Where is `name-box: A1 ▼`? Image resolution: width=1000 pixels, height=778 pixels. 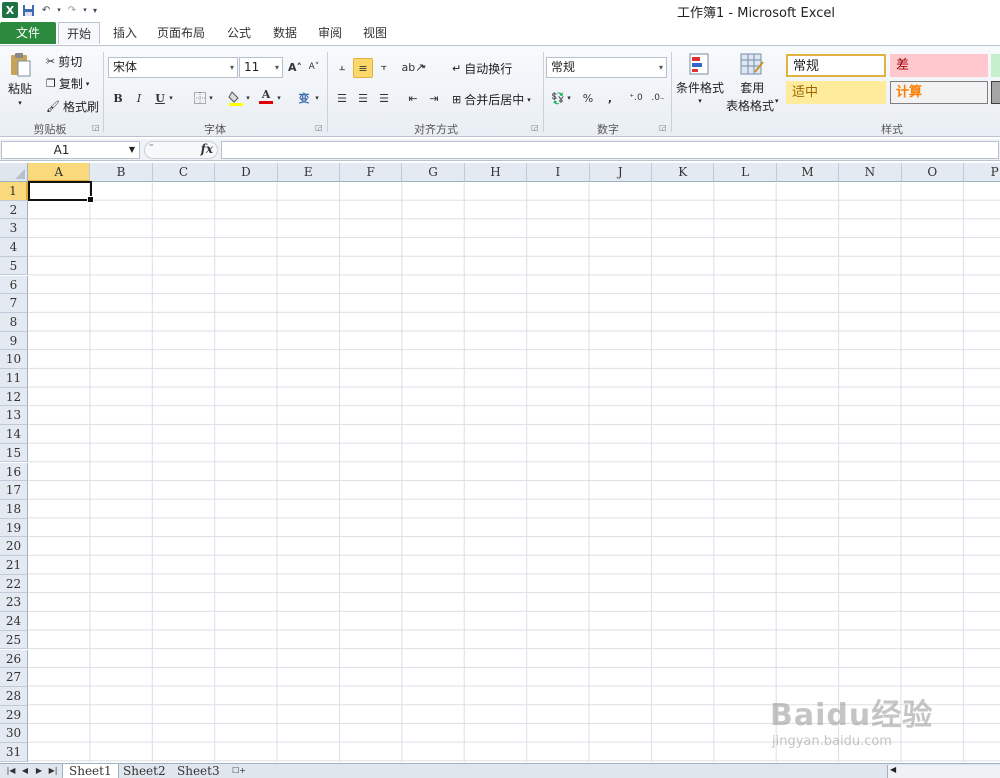
name-box: A1 ▼ is located at coordinates (70, 150).